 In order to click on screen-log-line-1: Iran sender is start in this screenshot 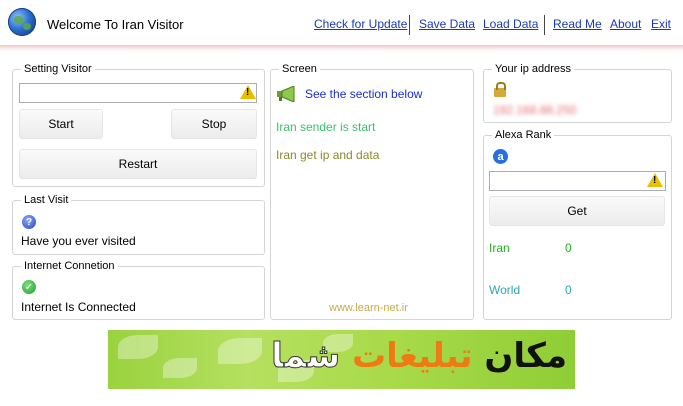, I will do `click(326, 127)`.